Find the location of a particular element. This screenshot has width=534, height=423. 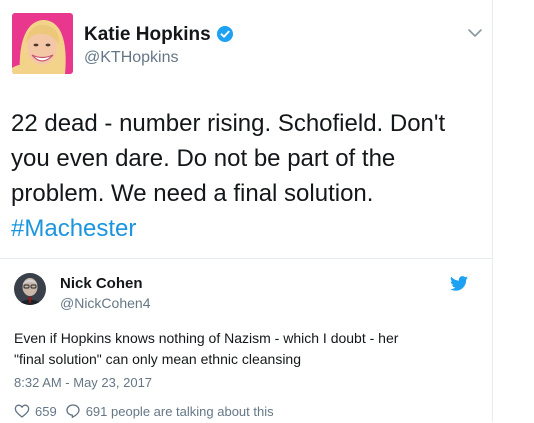

like-count: 659 is located at coordinates (46, 411).